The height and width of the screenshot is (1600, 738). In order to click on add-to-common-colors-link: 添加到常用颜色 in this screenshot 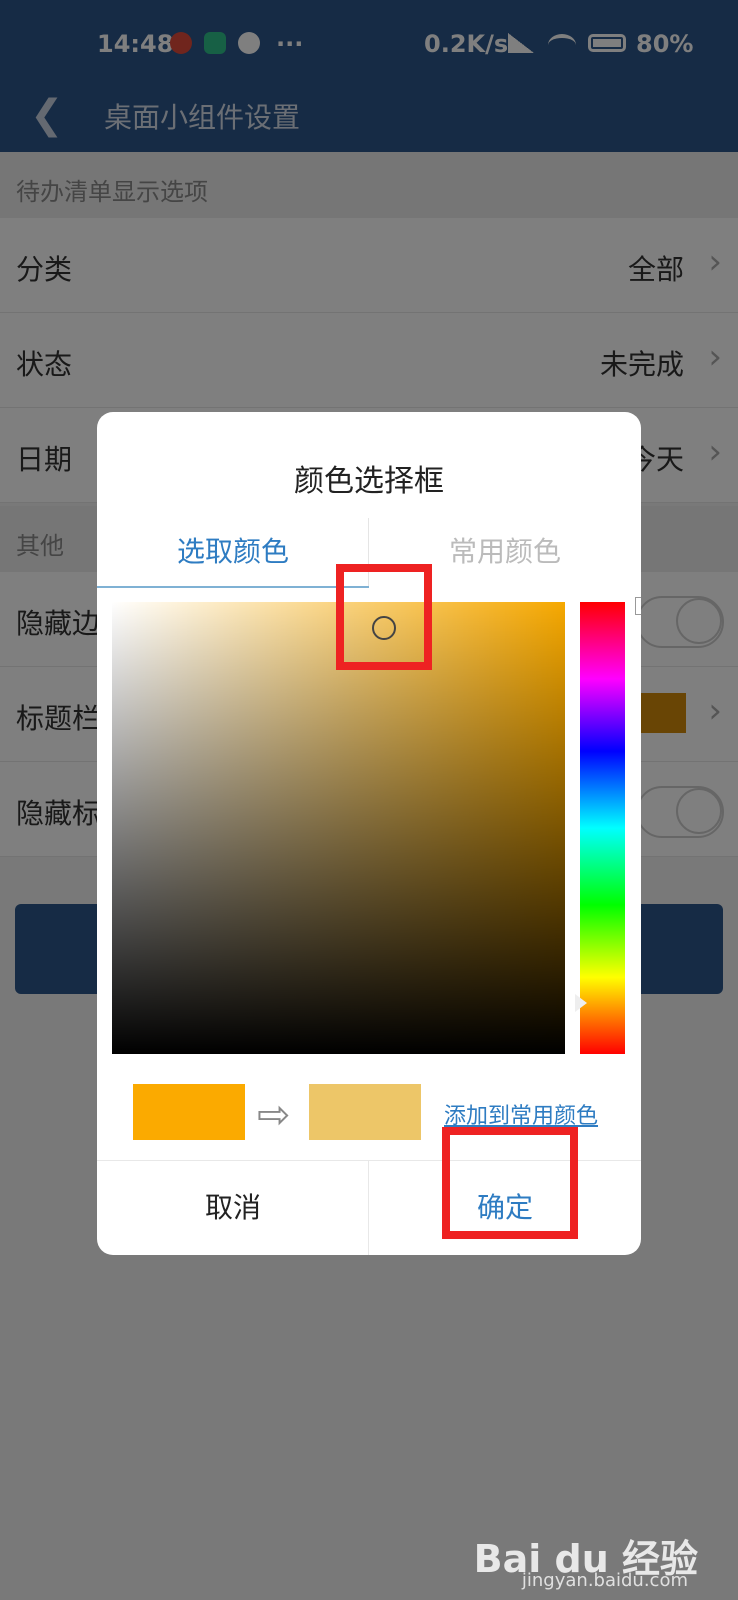, I will do `click(521, 1114)`.